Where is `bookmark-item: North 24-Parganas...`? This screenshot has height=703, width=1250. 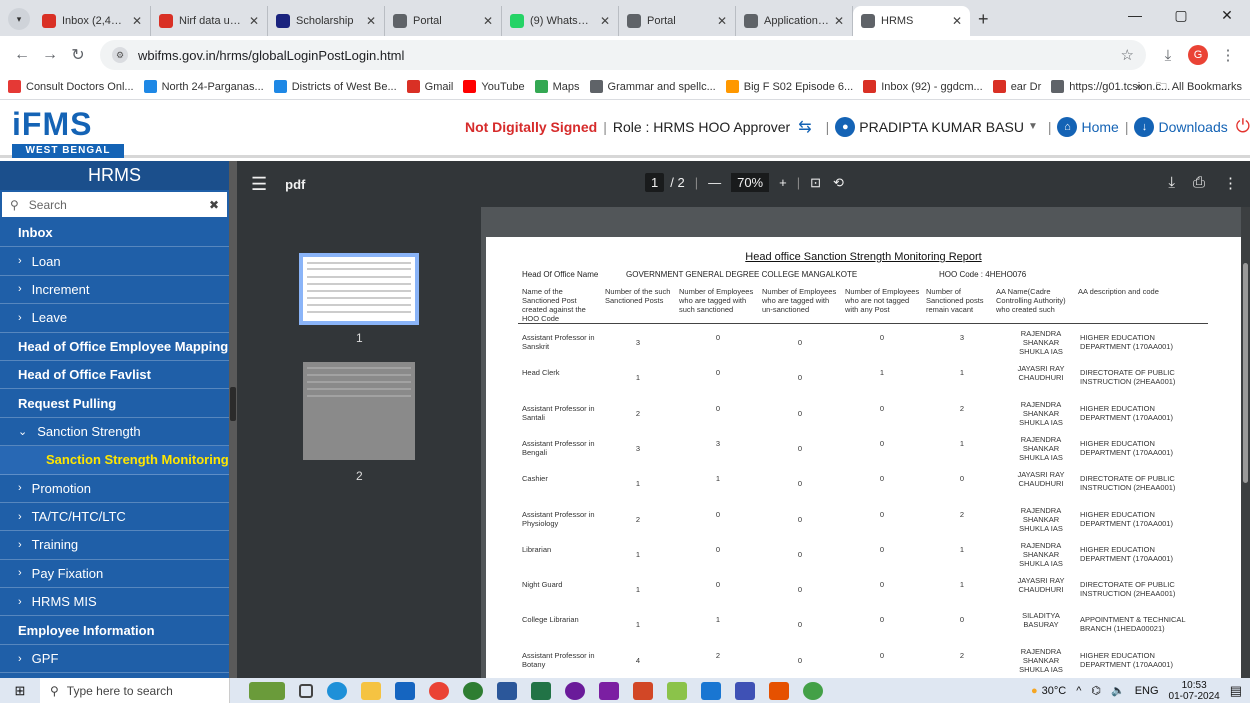
bookmark-item: North 24-Parganas... is located at coordinates (203, 86).